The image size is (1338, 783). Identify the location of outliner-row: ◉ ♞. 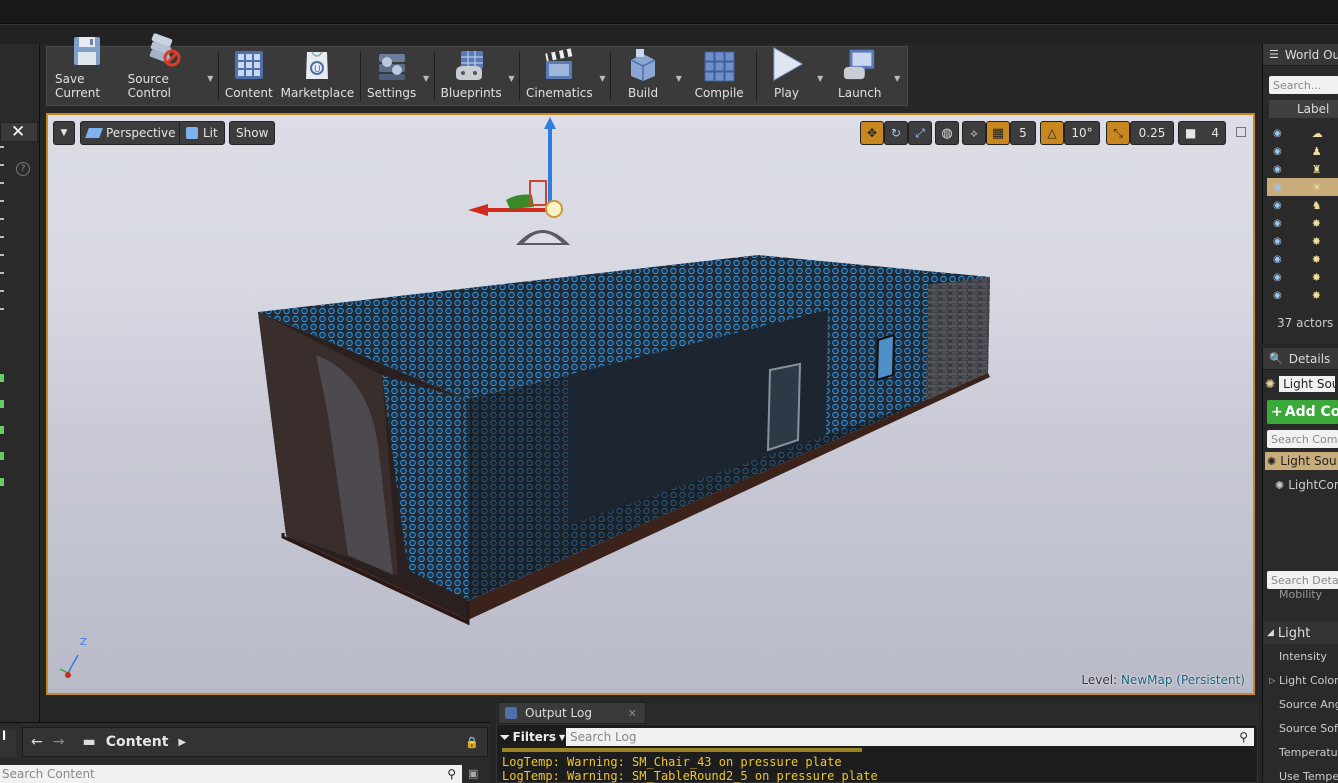
(1302, 205).